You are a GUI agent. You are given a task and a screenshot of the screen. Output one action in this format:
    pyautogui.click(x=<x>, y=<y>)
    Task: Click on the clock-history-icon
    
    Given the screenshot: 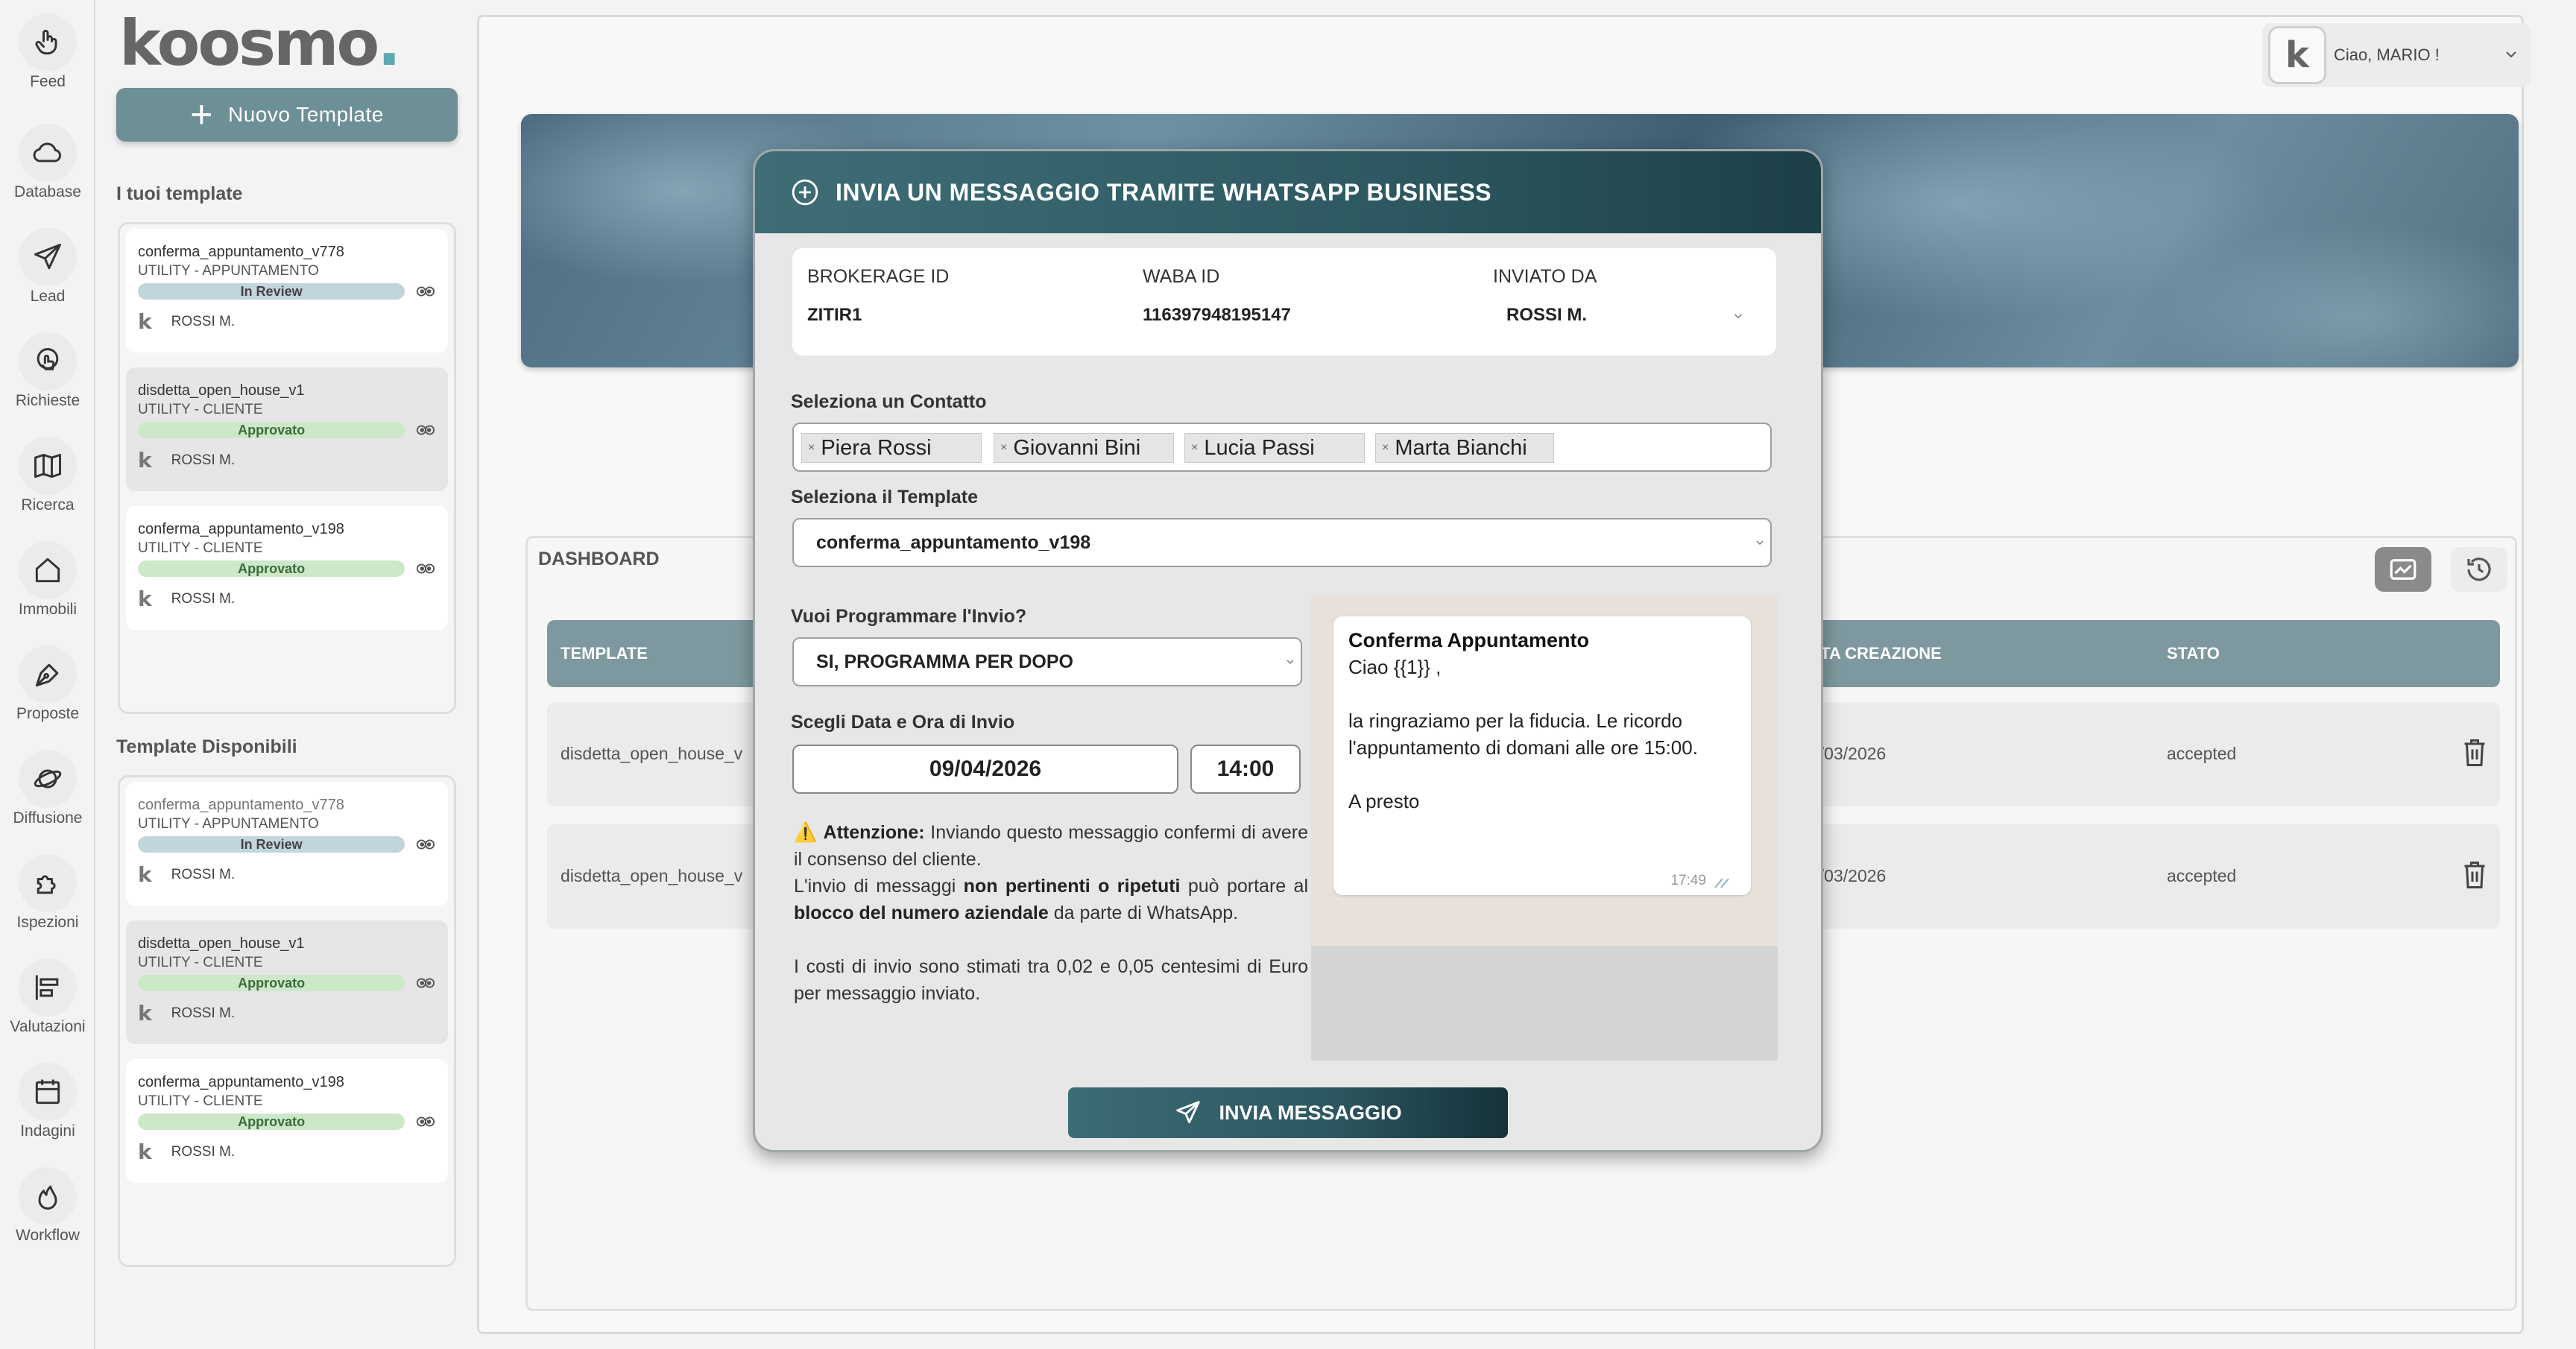 What is the action you would take?
    pyautogui.click(x=2479, y=569)
    